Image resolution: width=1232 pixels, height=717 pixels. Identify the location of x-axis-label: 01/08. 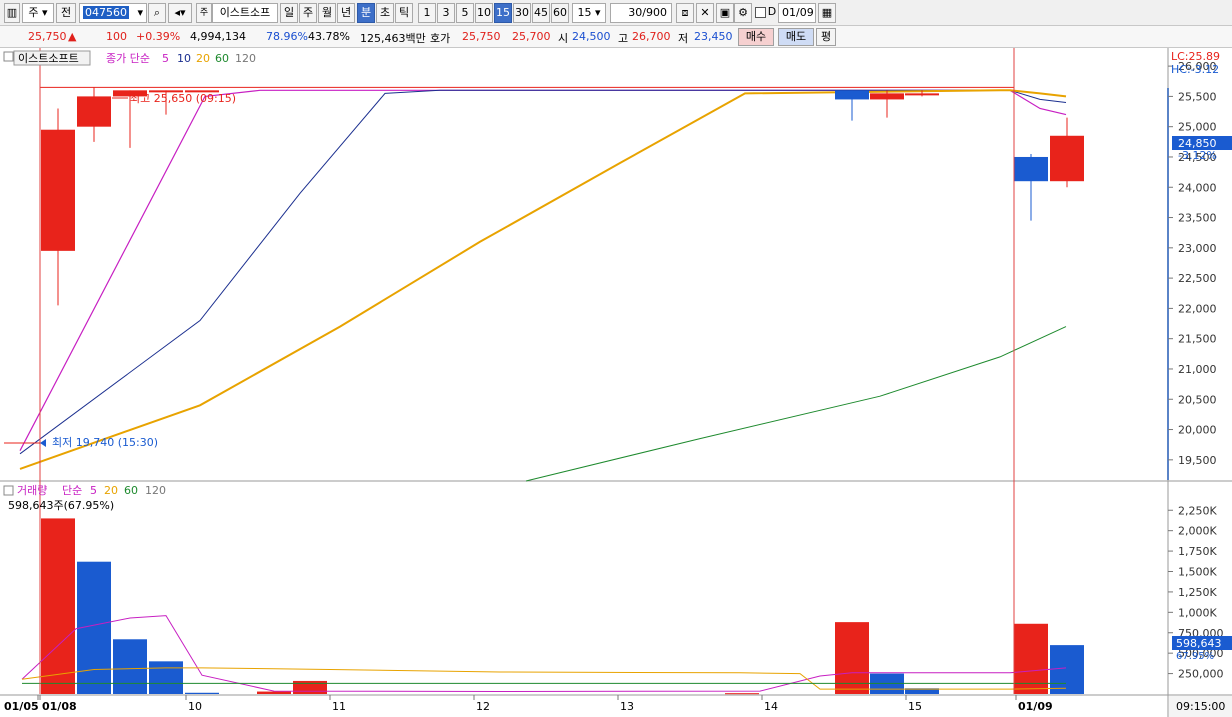
(59, 706).